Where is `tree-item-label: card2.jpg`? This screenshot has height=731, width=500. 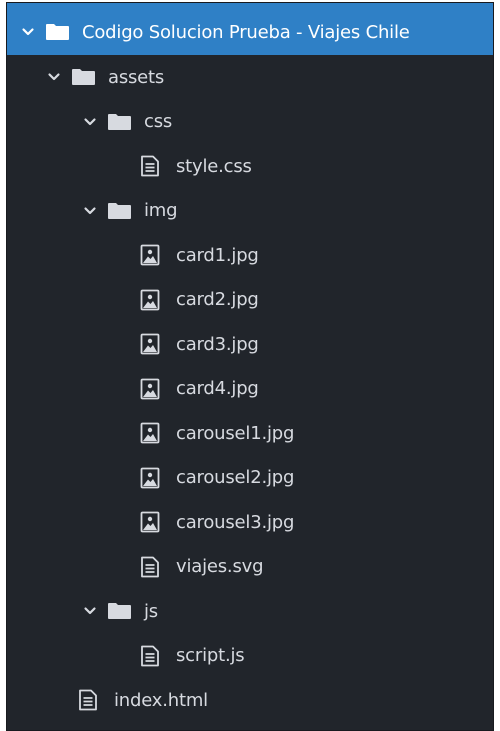
tree-item-label: card2.jpg is located at coordinates (217, 300).